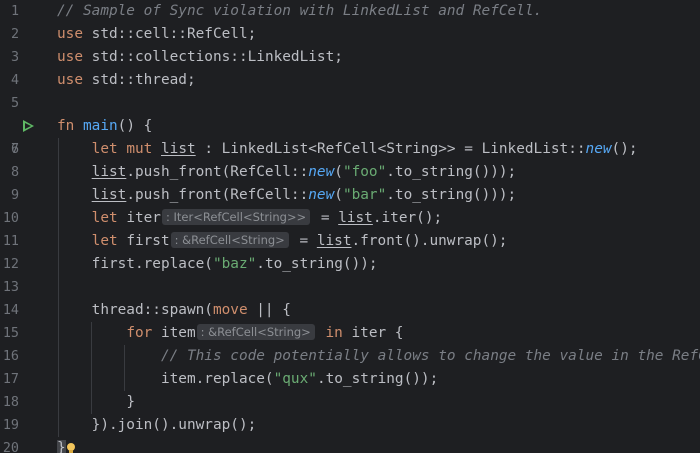  I want to click on code-text: () {, so click(135, 126).